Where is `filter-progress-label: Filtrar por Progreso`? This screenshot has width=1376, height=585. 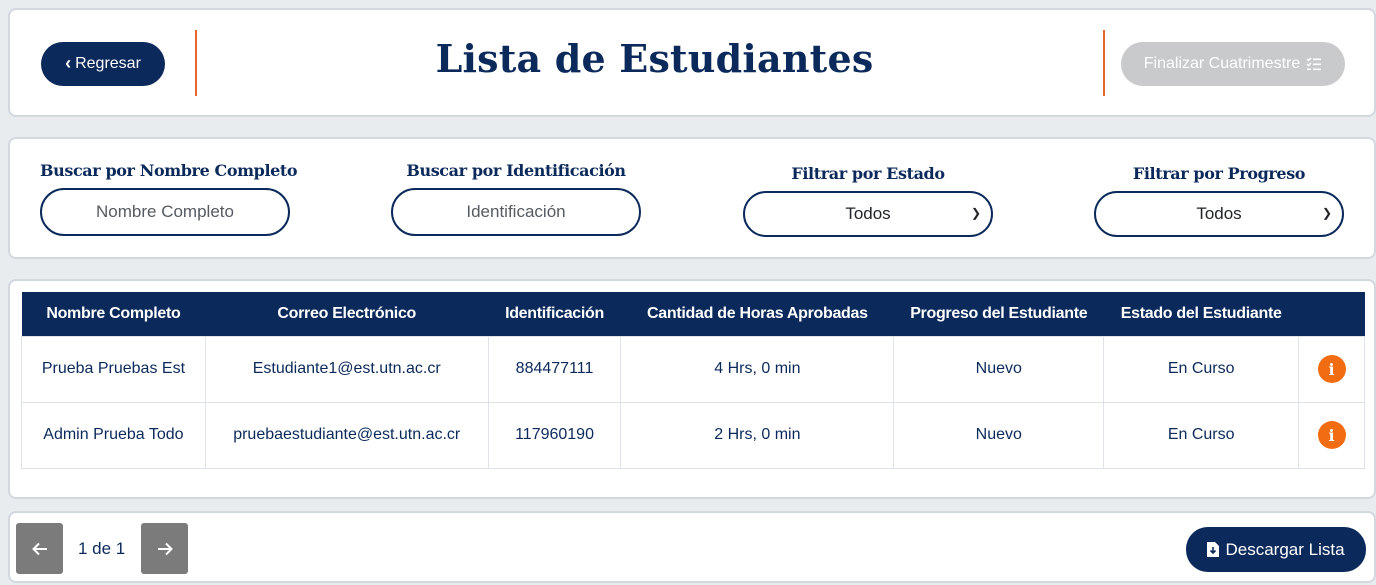 filter-progress-label: Filtrar por Progreso is located at coordinates (1219, 173).